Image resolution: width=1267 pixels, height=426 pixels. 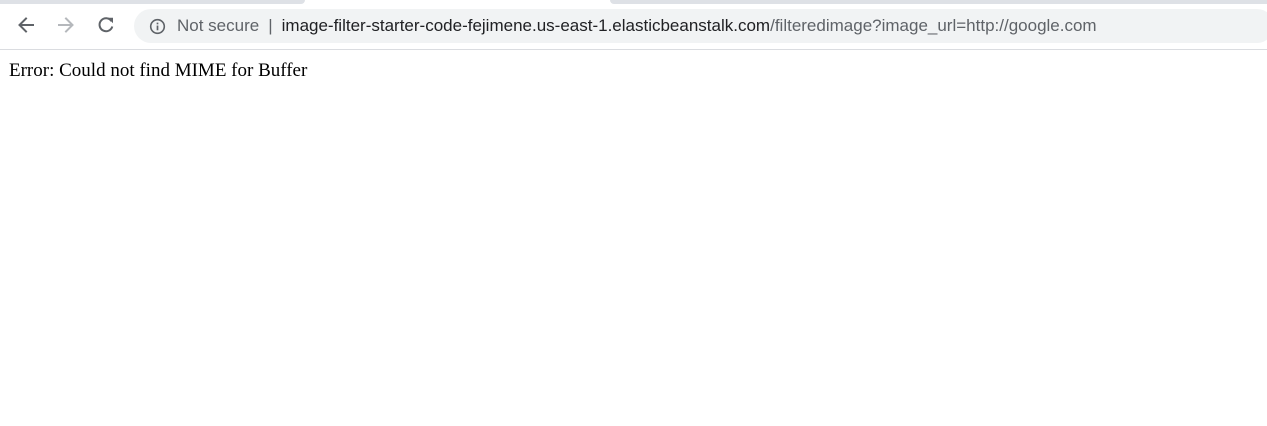 I want to click on back-button, so click(x=26, y=25).